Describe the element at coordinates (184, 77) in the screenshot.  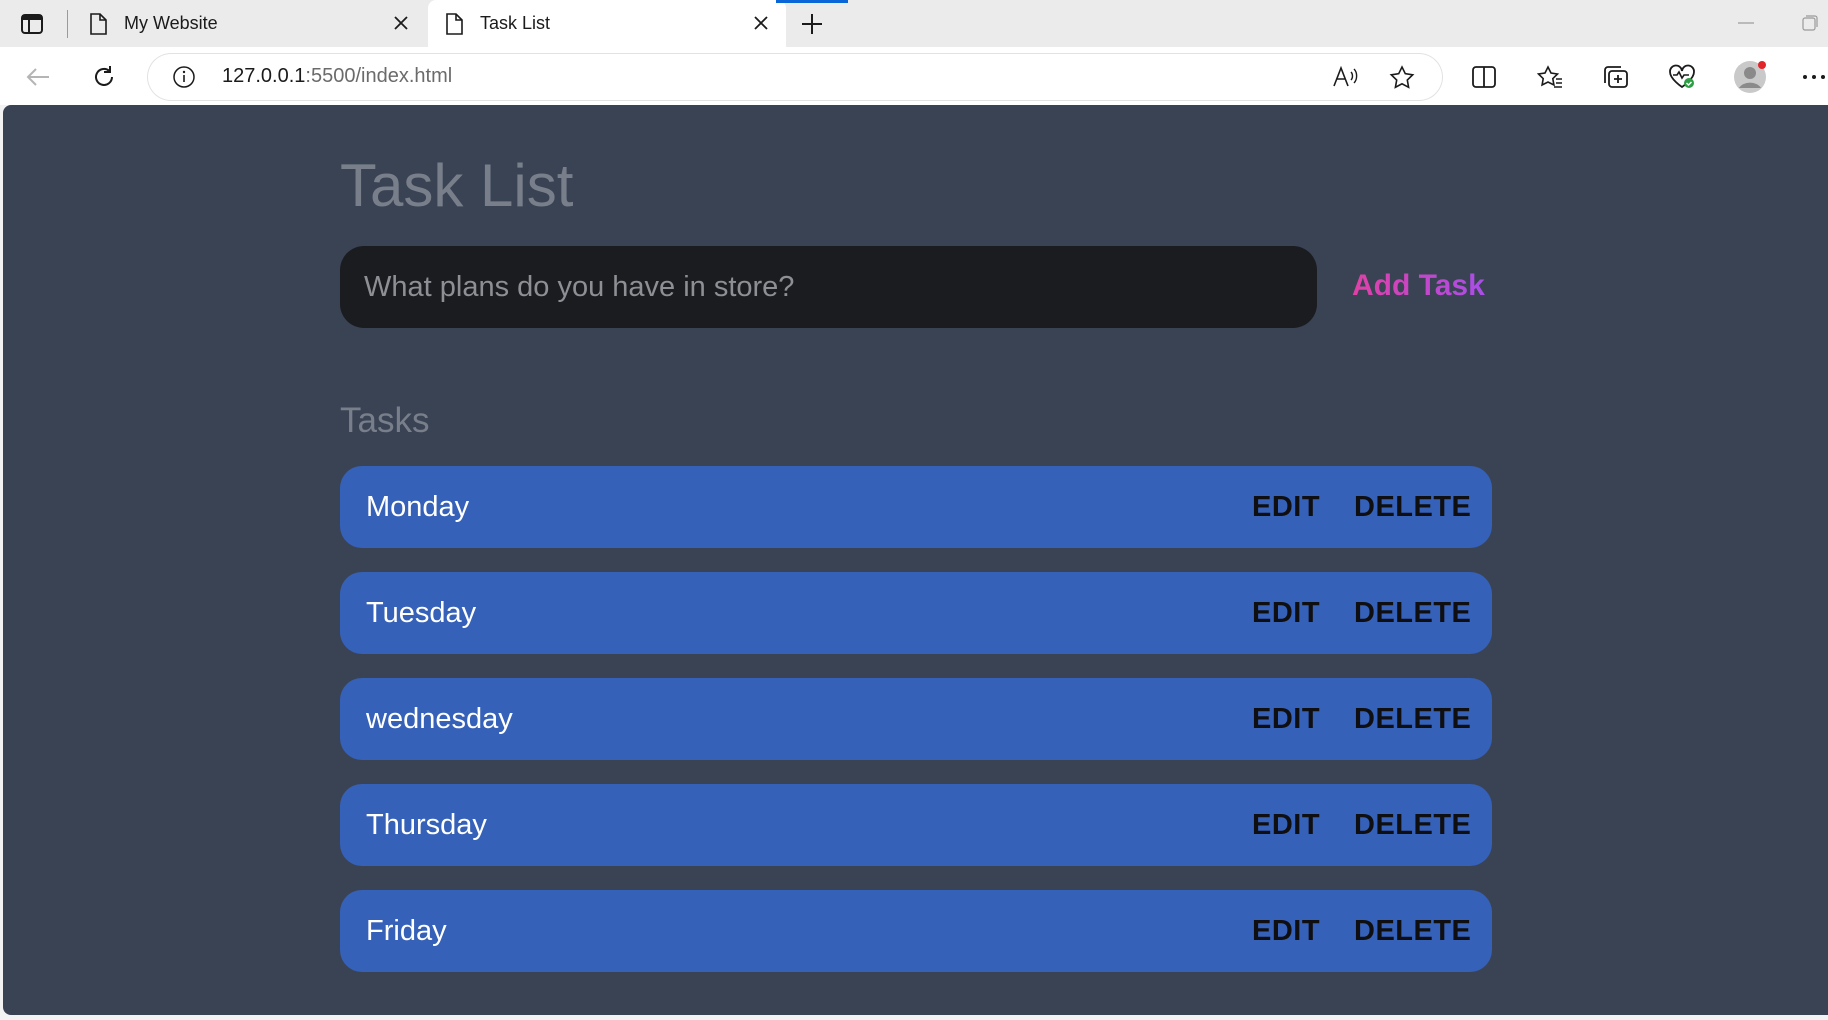
I see `info-icon` at that location.